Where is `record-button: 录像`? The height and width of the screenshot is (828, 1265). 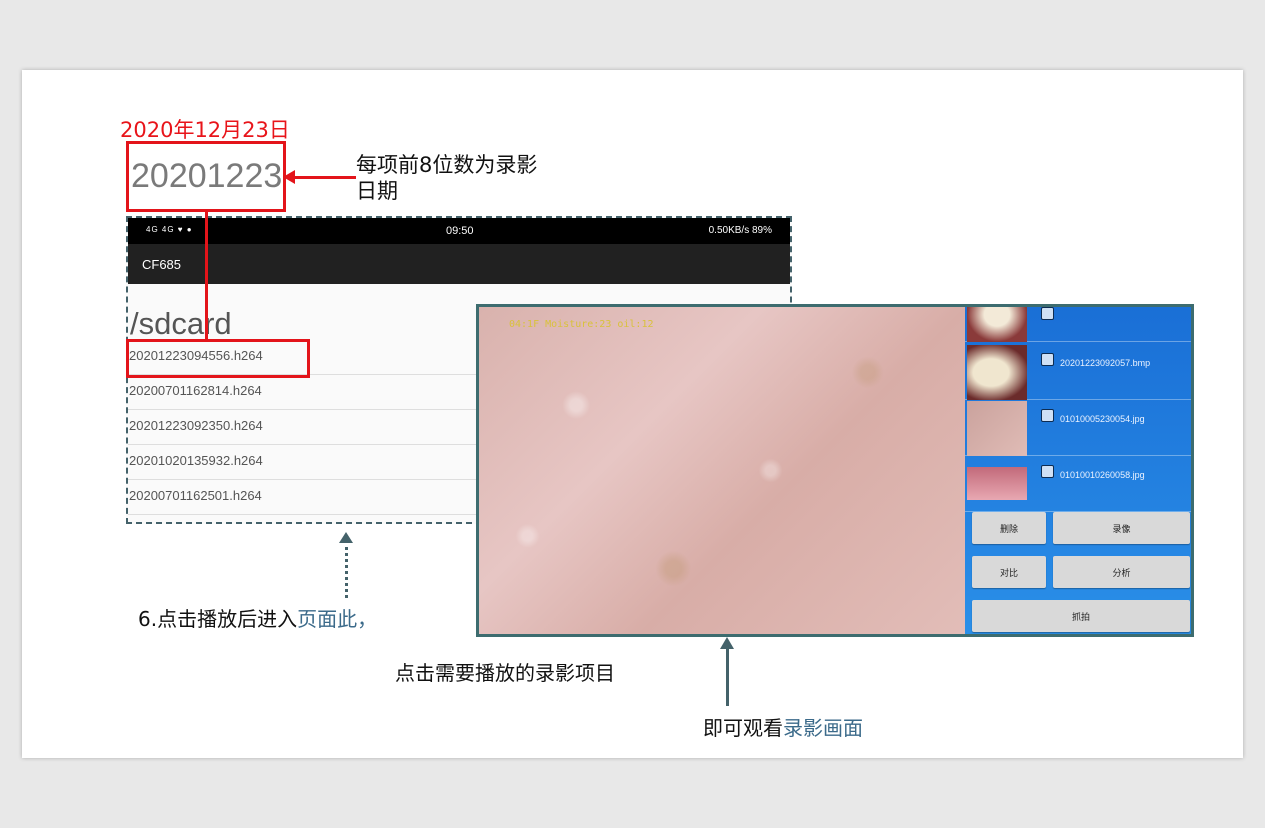 record-button: 录像 is located at coordinates (1121, 528).